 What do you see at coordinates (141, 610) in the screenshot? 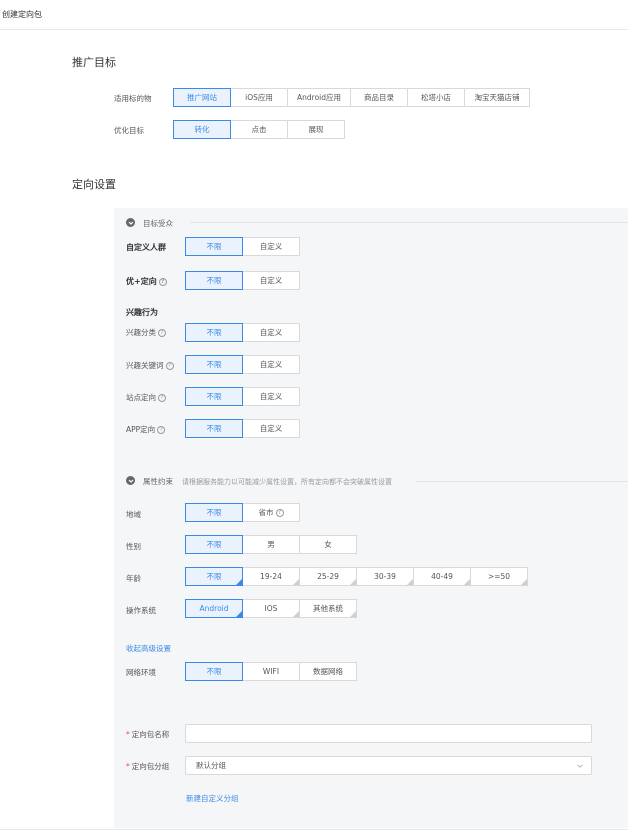
I see `os-label: 操作系统` at bounding box center [141, 610].